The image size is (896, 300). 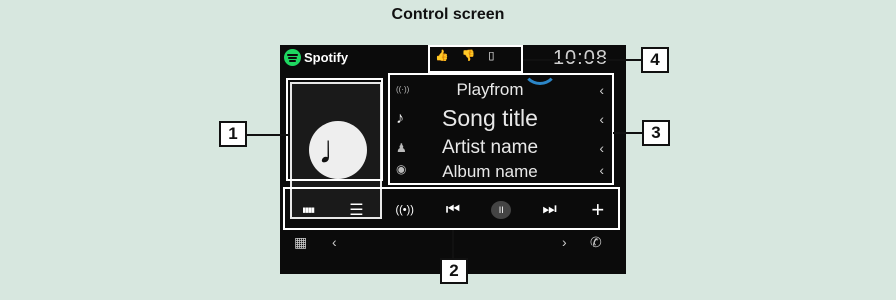 I want to click on spotify-icon, so click(x=292, y=57).